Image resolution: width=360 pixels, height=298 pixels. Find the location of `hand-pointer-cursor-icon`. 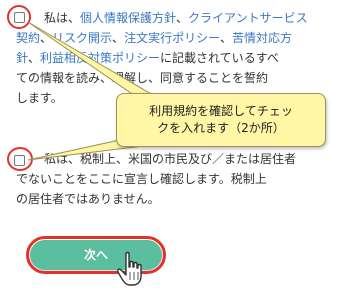

hand-pointer-cursor-icon is located at coordinates (129, 268).